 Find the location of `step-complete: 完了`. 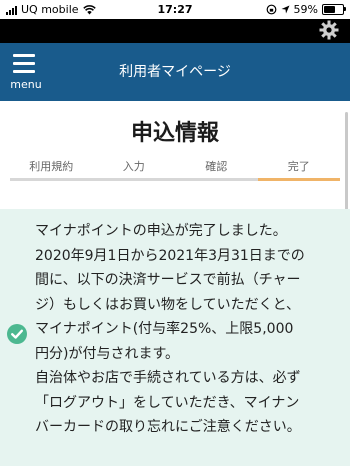

step-complete: 完了 is located at coordinates (299, 169).